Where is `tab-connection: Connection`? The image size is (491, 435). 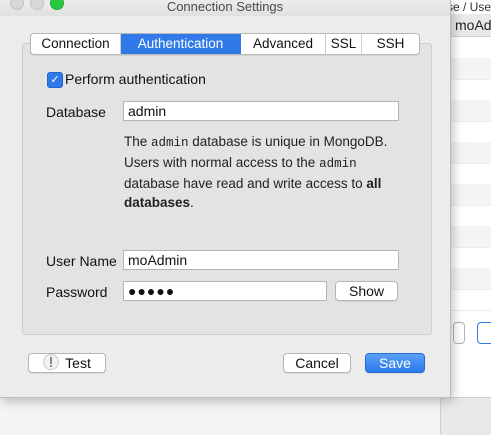
tab-connection: Connection is located at coordinates (76, 44).